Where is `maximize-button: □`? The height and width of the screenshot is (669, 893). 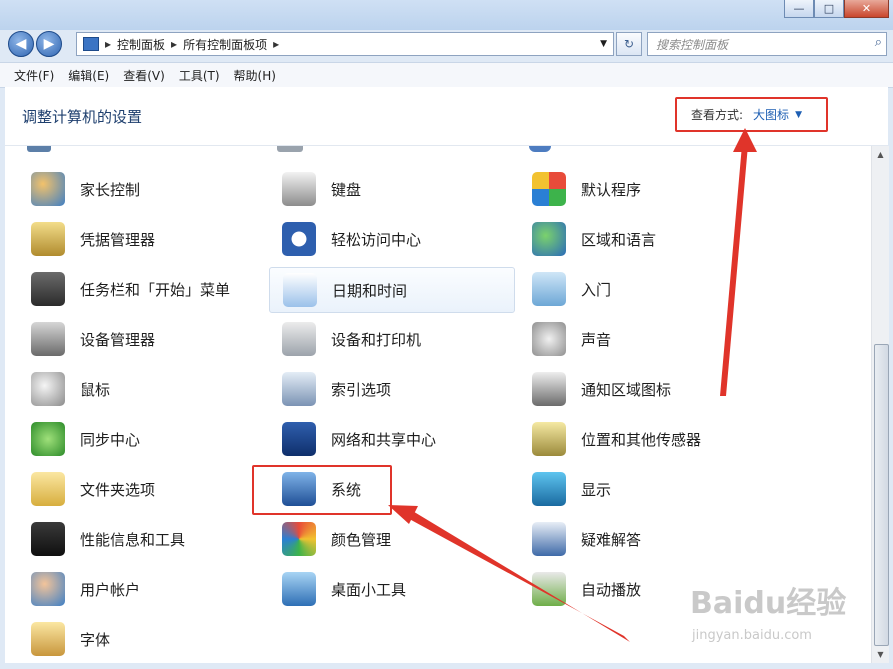 maximize-button: □ is located at coordinates (829, 9).